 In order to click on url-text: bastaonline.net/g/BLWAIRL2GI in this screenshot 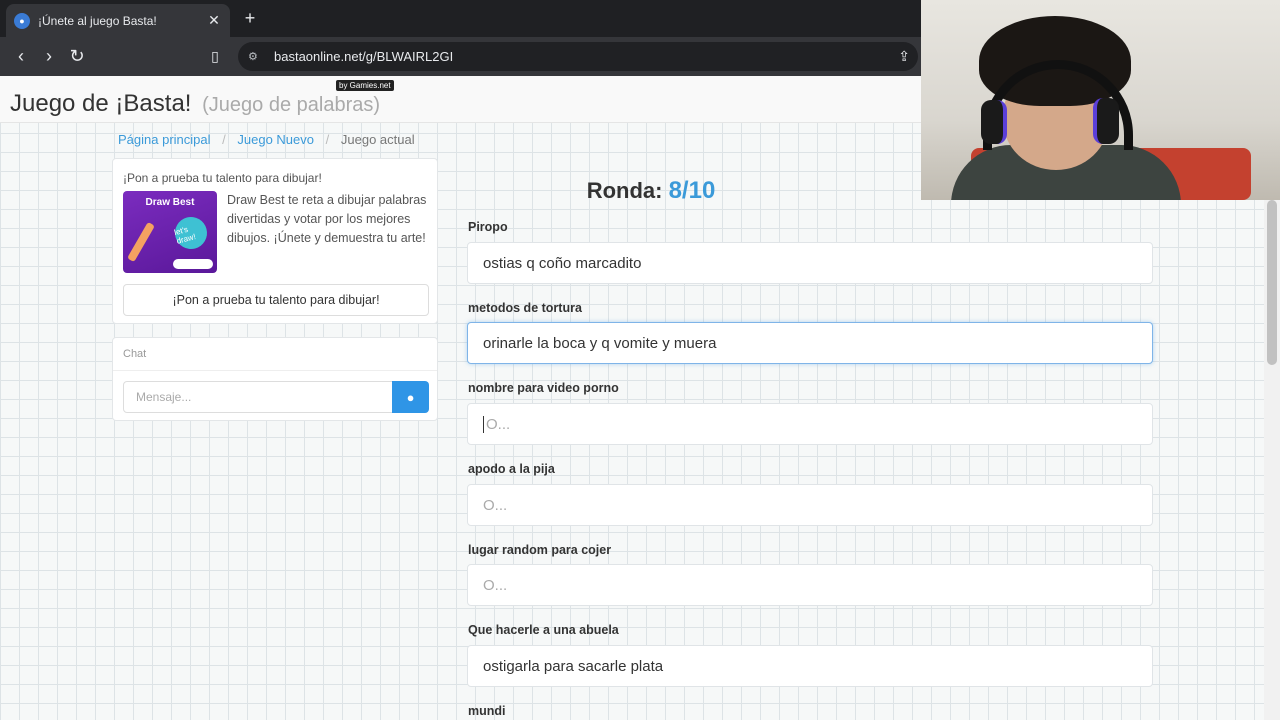, I will do `click(364, 56)`.